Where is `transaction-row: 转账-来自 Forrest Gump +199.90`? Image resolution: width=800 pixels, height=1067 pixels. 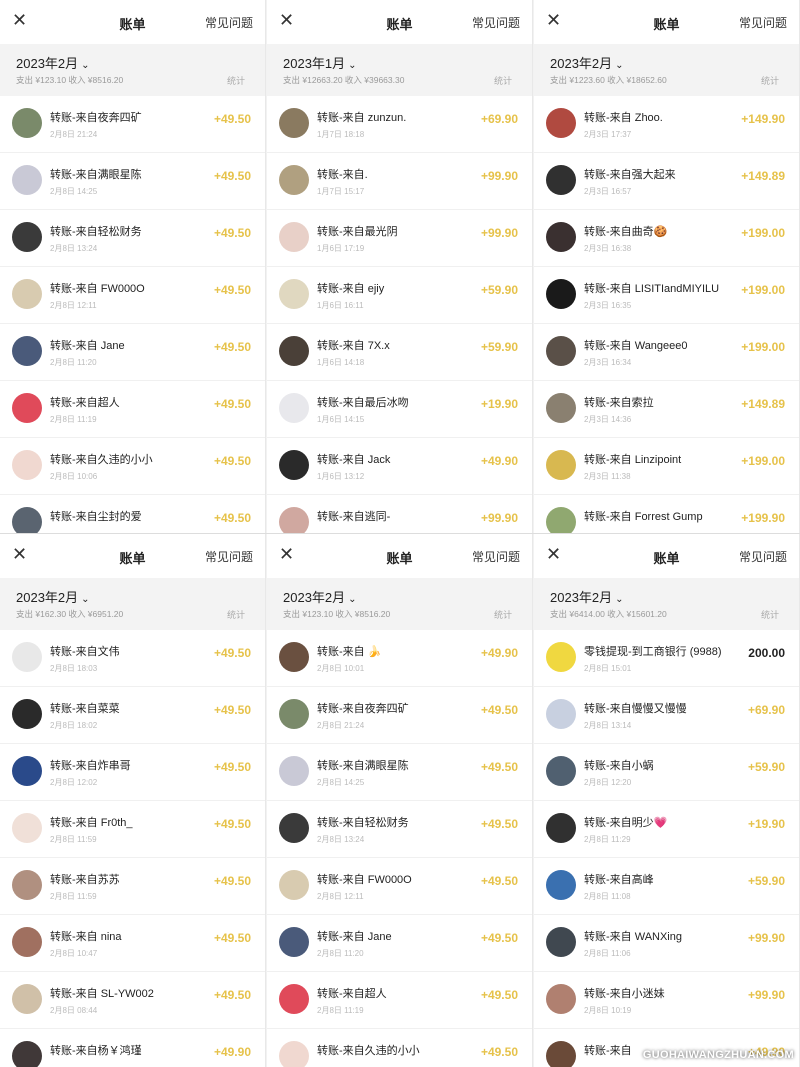 transaction-row: 转账-来自 Forrest Gump +199.90 is located at coordinates (666, 514).